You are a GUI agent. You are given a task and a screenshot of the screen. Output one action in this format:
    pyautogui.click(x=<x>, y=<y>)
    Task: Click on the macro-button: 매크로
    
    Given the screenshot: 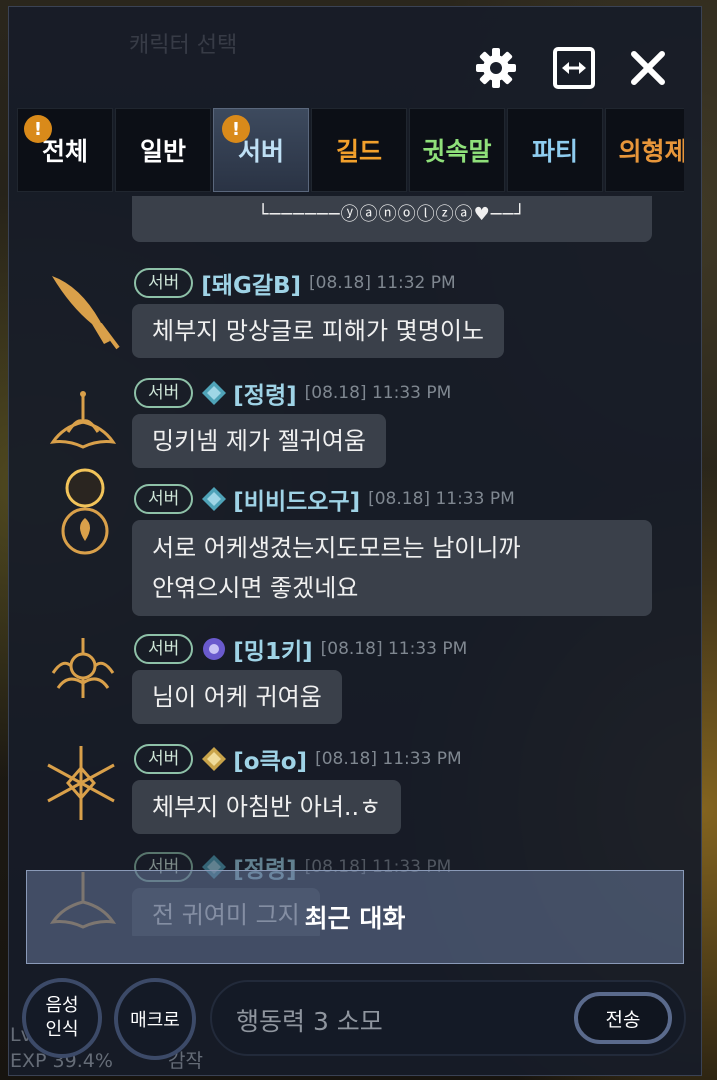 What is the action you would take?
    pyautogui.click(x=155, y=1019)
    